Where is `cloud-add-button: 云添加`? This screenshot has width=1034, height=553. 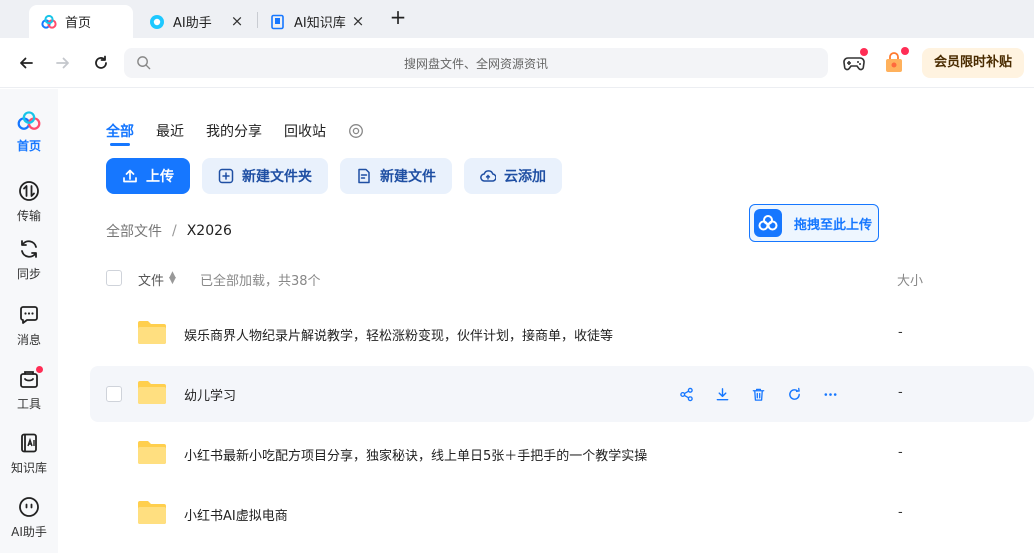 cloud-add-button: 云添加 is located at coordinates (513, 176).